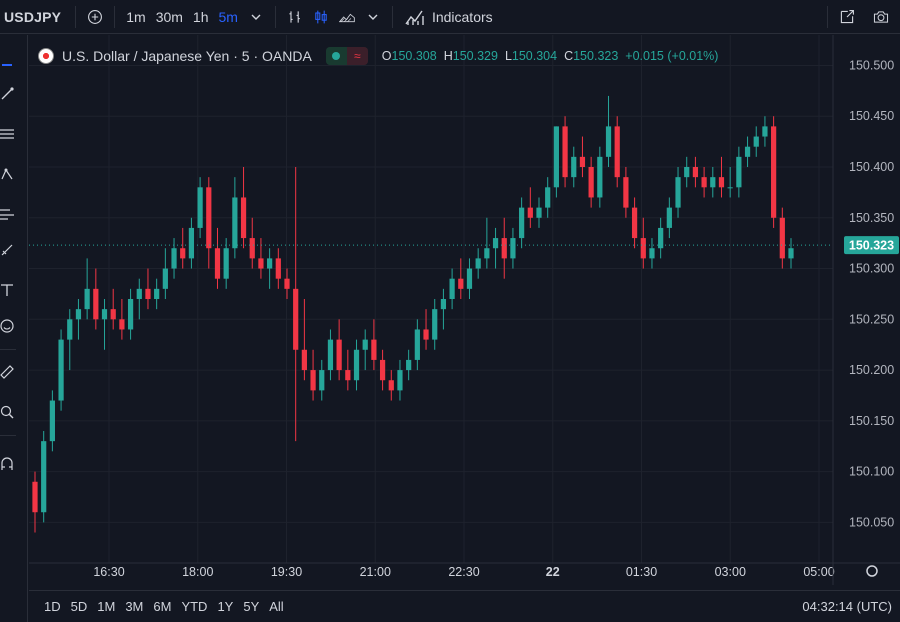 The width and height of the screenshot is (900, 622). What do you see at coordinates (347, 17) in the screenshot?
I see `area-style-button` at bounding box center [347, 17].